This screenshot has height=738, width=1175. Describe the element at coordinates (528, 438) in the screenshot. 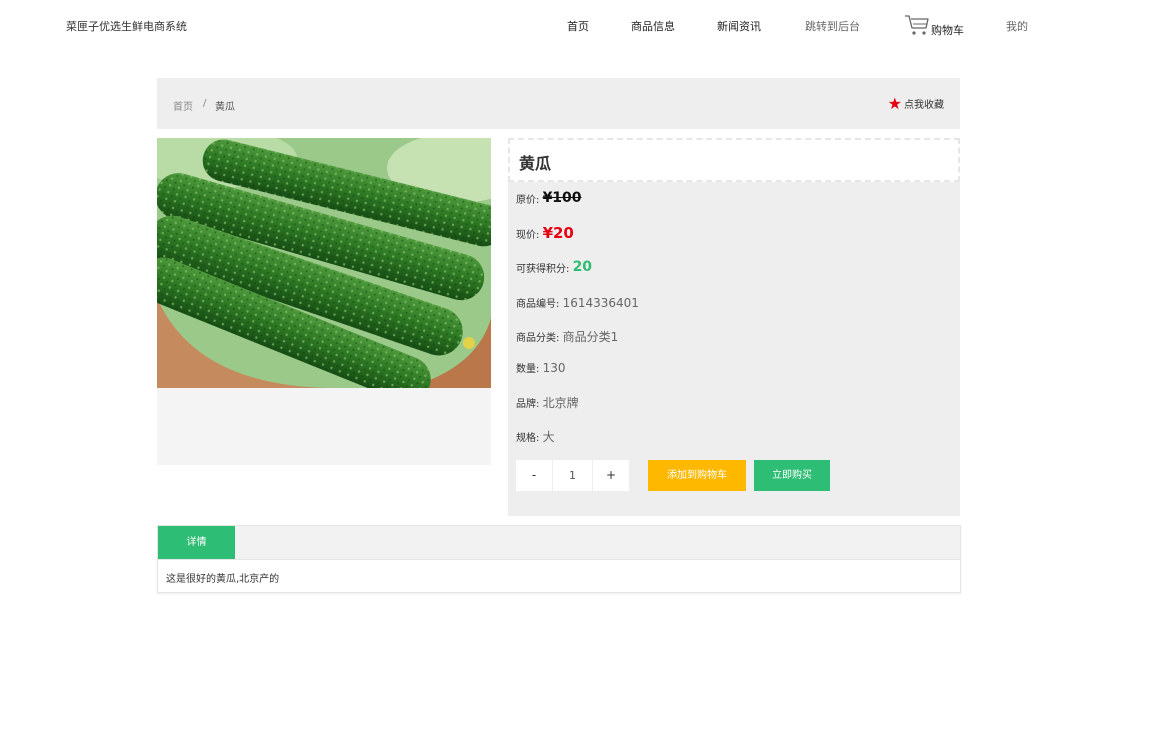

I see `spec-label: 规格:` at that location.